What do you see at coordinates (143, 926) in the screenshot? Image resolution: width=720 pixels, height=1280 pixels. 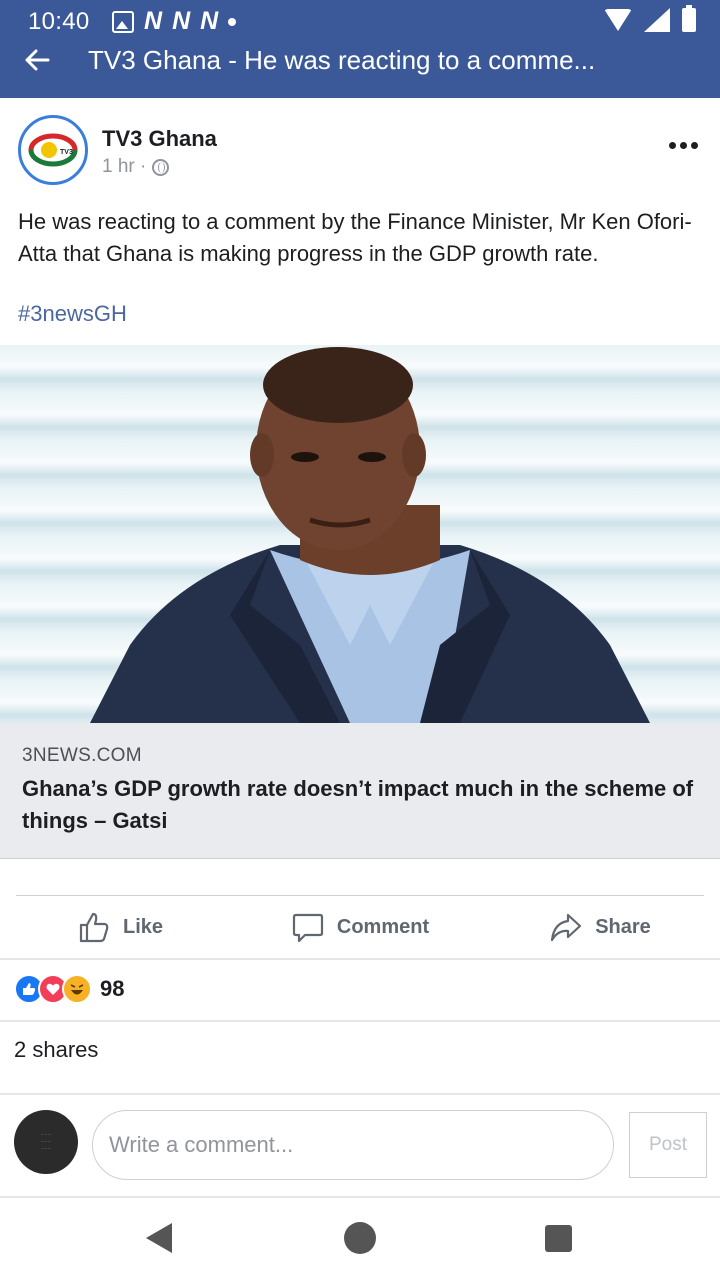 I see `like-label: Like` at bounding box center [143, 926].